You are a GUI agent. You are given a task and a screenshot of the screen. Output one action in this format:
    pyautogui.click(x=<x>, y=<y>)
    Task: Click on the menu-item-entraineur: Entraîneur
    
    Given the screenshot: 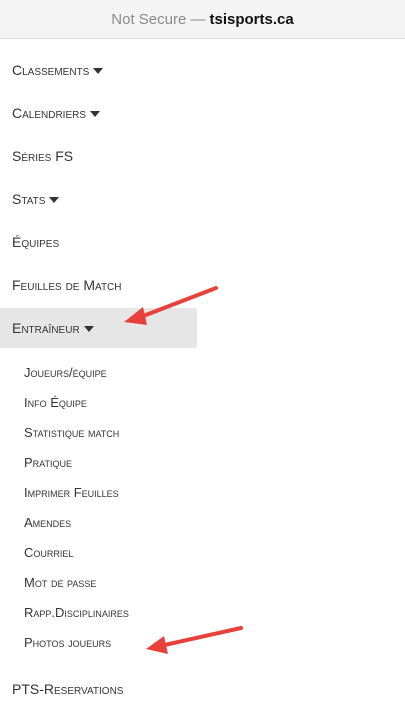 What is the action you would take?
    pyautogui.click(x=98, y=328)
    